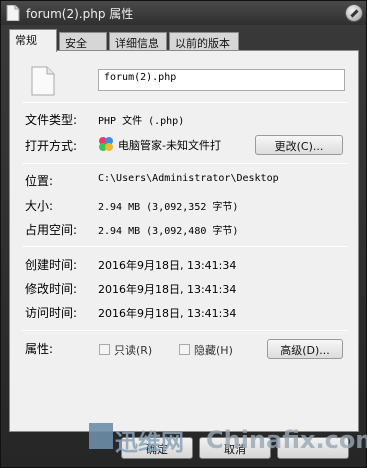 The image size is (367, 468). I want to click on location-value: C:\Users\Administrator\Desktop, so click(188, 178).